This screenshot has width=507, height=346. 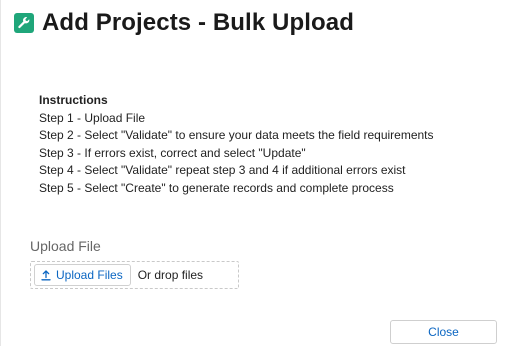 I want to click on upload-files-button: Upload Files, so click(x=82, y=275).